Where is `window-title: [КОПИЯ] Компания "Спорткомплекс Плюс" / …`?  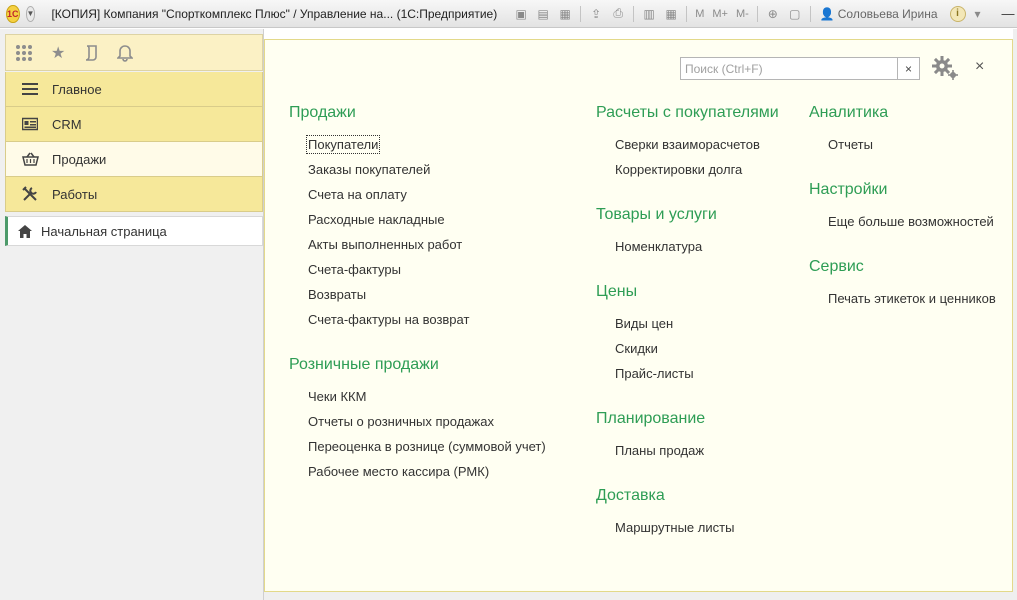 window-title: [КОПИЯ] Компания "Спорткомплекс Плюс" / … is located at coordinates (274, 13).